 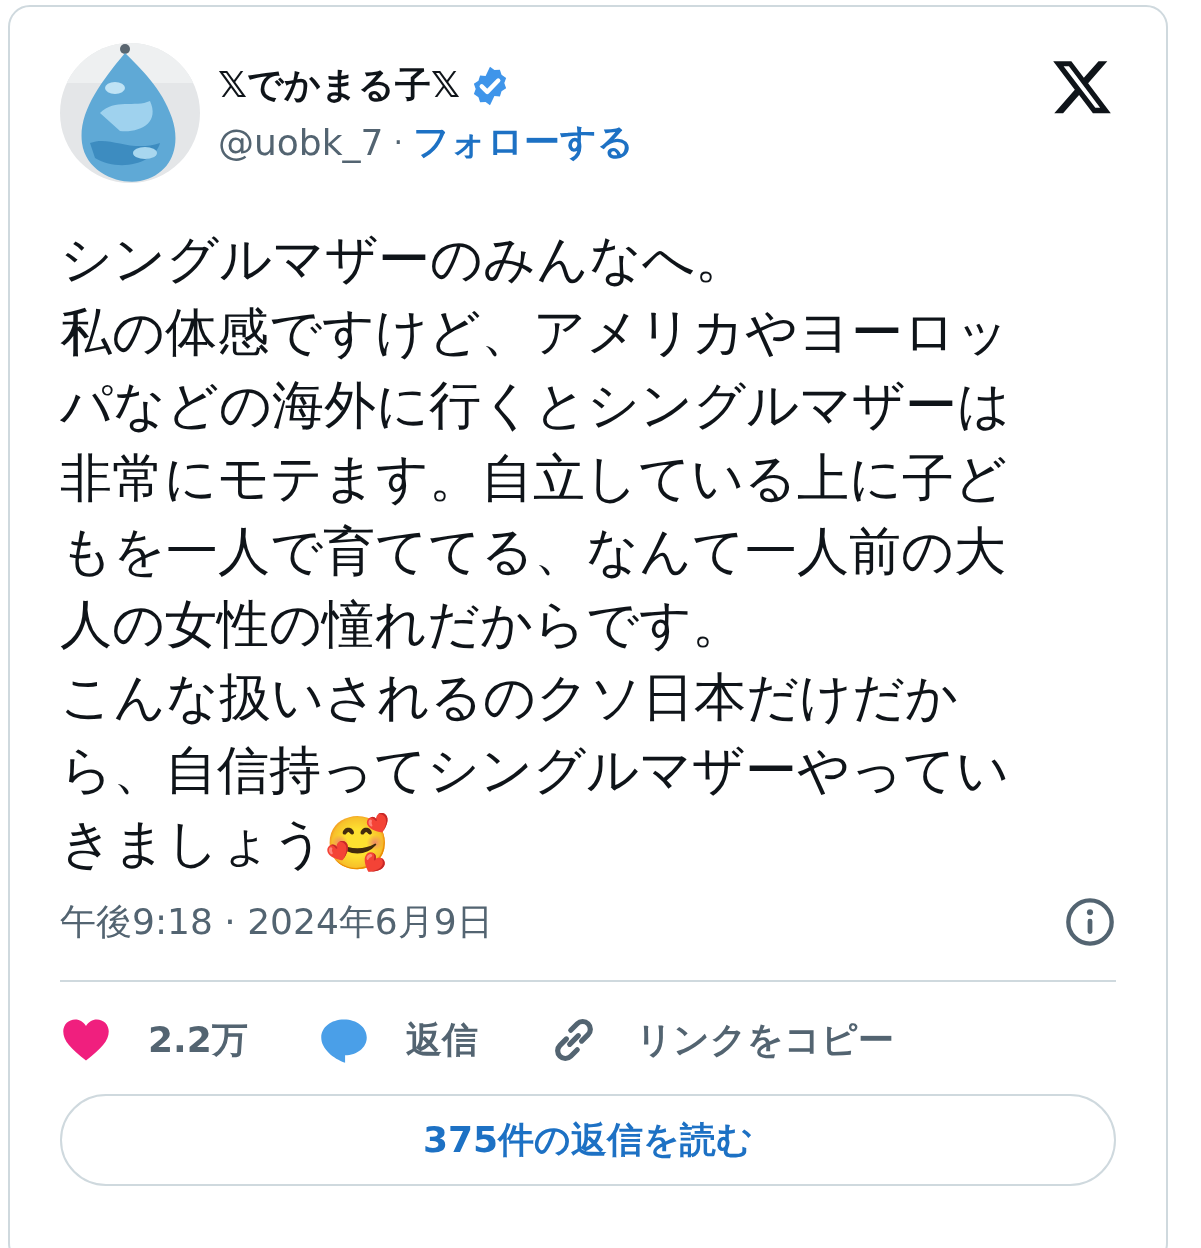 What do you see at coordinates (276, 922) in the screenshot?
I see `timestamp: 午後9:18 · 2024年6月9日` at bounding box center [276, 922].